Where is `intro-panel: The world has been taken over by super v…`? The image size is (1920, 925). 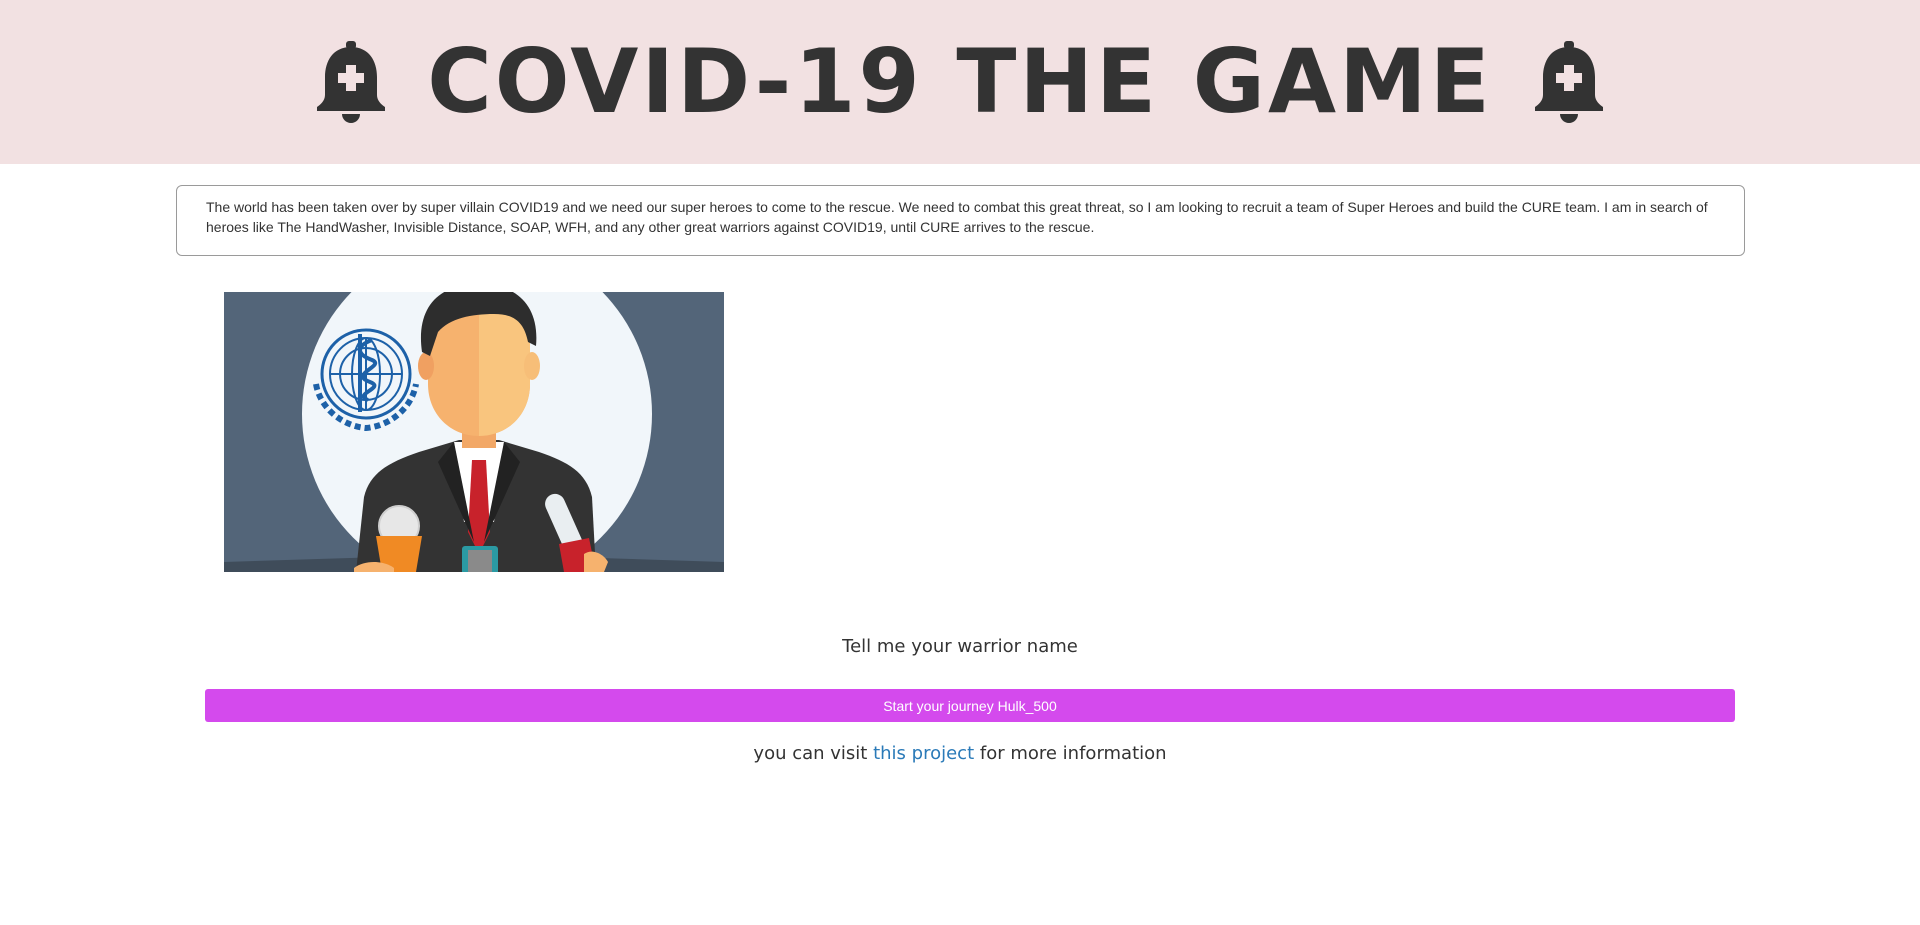
intro-panel: The world has been taken over by super v… is located at coordinates (960, 220).